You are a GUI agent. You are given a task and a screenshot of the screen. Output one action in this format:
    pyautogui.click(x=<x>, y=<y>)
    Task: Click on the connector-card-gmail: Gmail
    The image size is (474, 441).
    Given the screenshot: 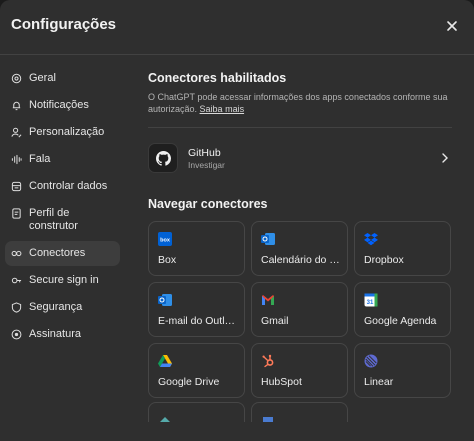 What is the action you would take?
    pyautogui.click(x=299, y=309)
    